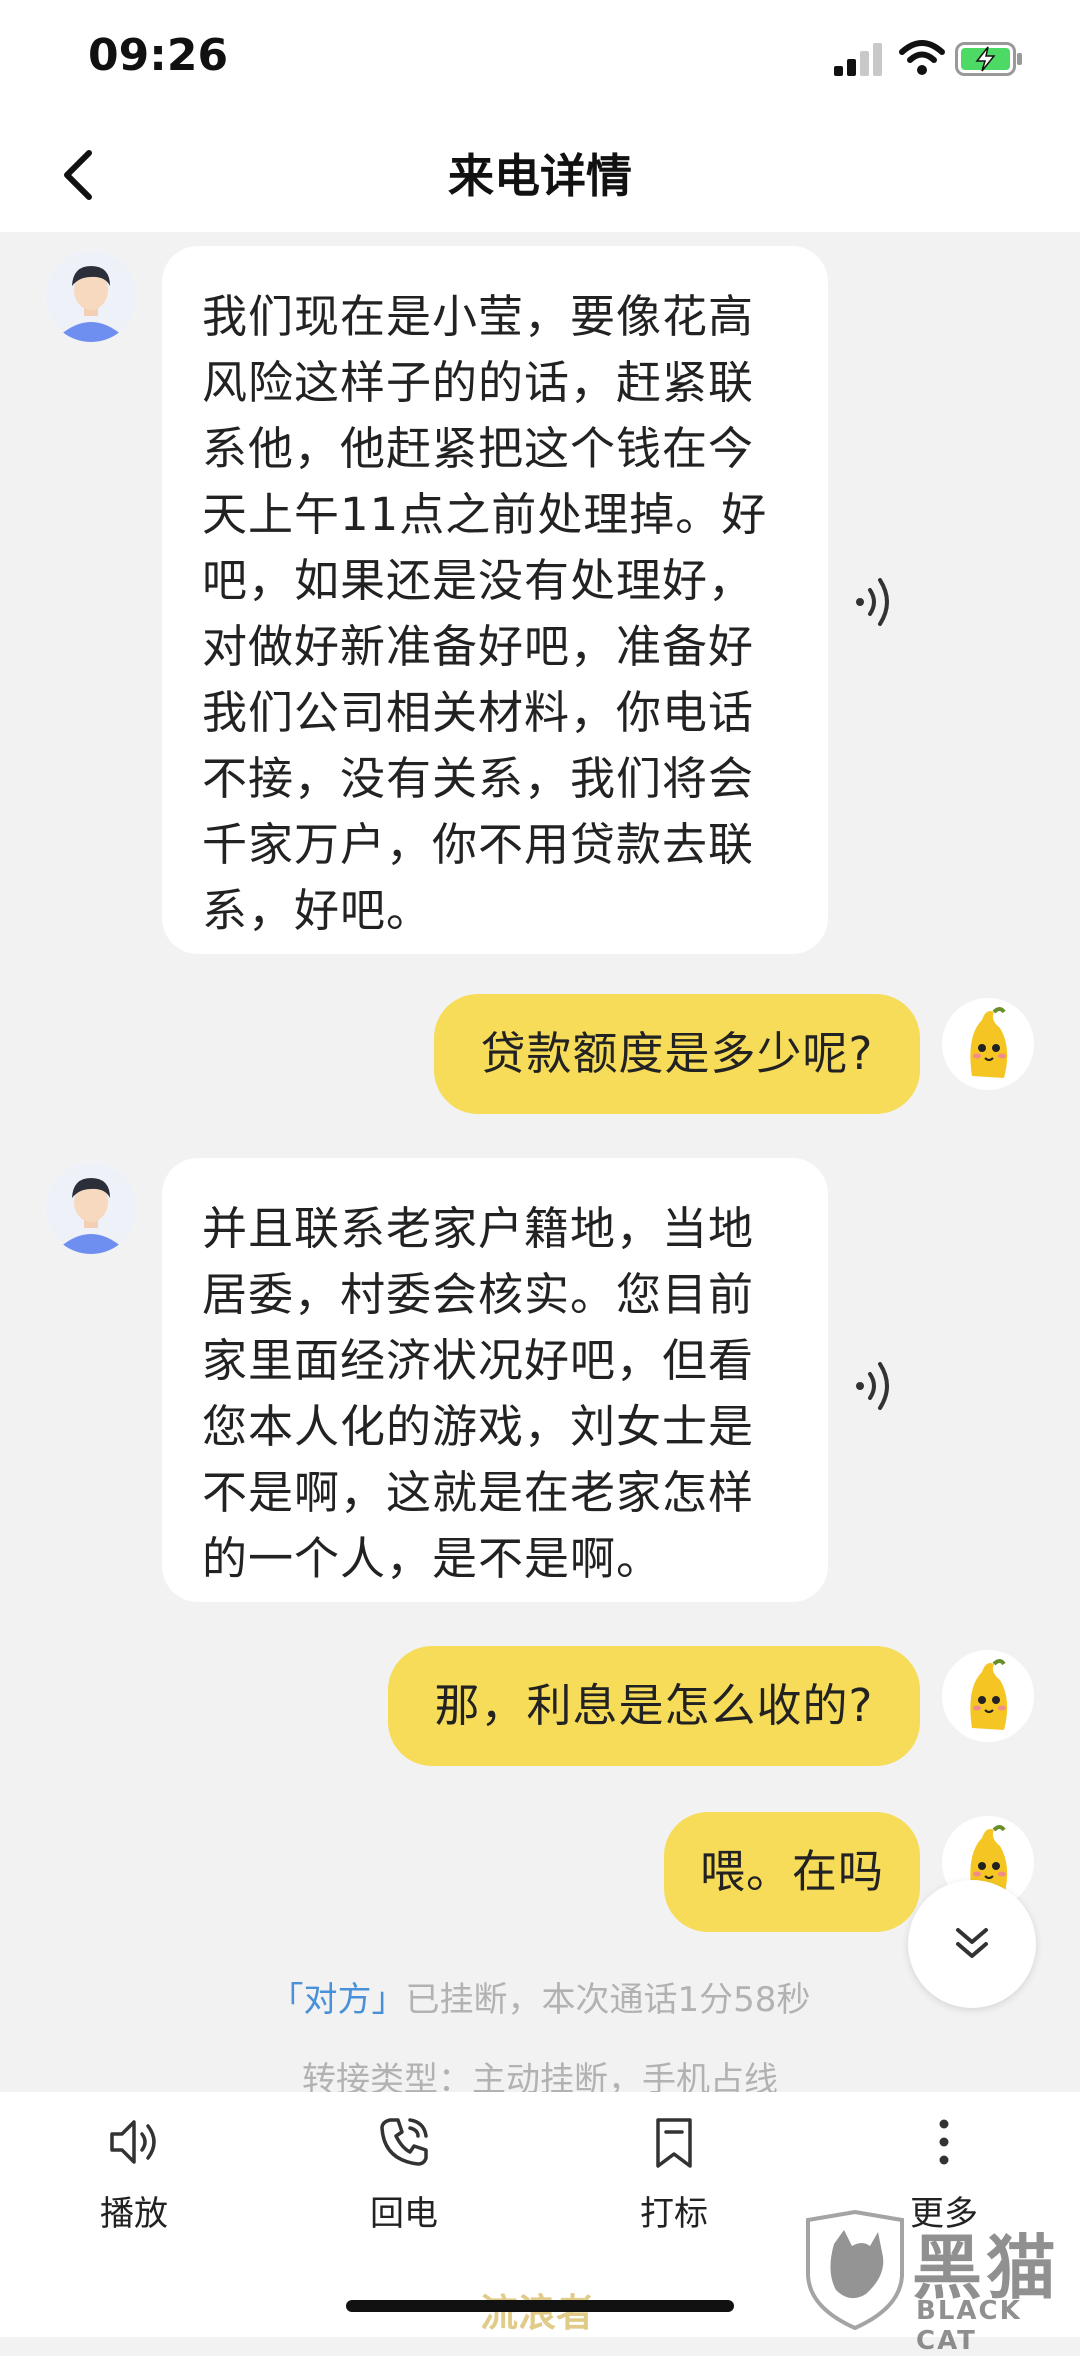 The image size is (1080, 2356). What do you see at coordinates (540, 2076) in the screenshot?
I see `transfer-type-text: 转接类型：主动挂断，手机占线` at bounding box center [540, 2076].